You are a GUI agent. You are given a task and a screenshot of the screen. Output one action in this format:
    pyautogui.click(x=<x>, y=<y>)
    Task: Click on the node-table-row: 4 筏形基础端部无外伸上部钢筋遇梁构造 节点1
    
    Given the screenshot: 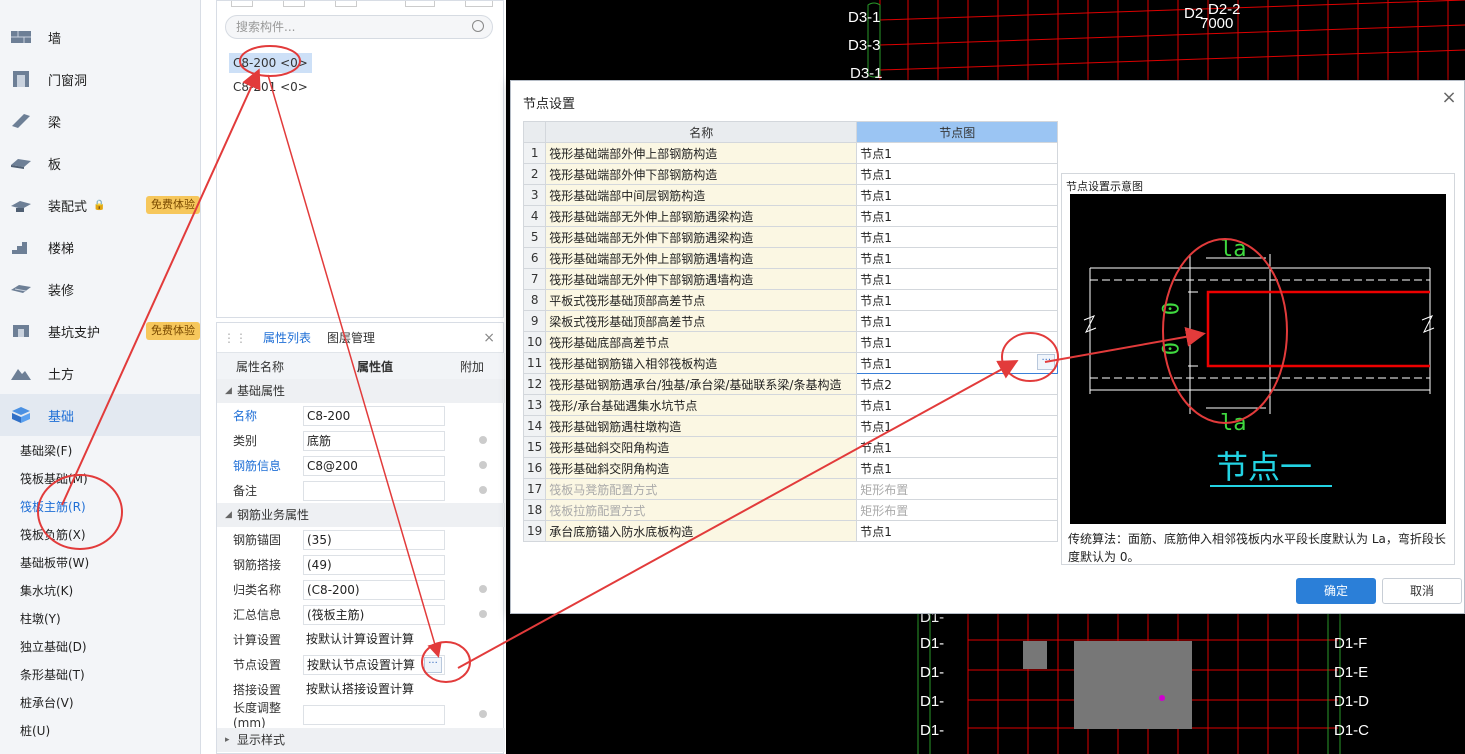 What is the action you would take?
    pyautogui.click(x=790, y=216)
    